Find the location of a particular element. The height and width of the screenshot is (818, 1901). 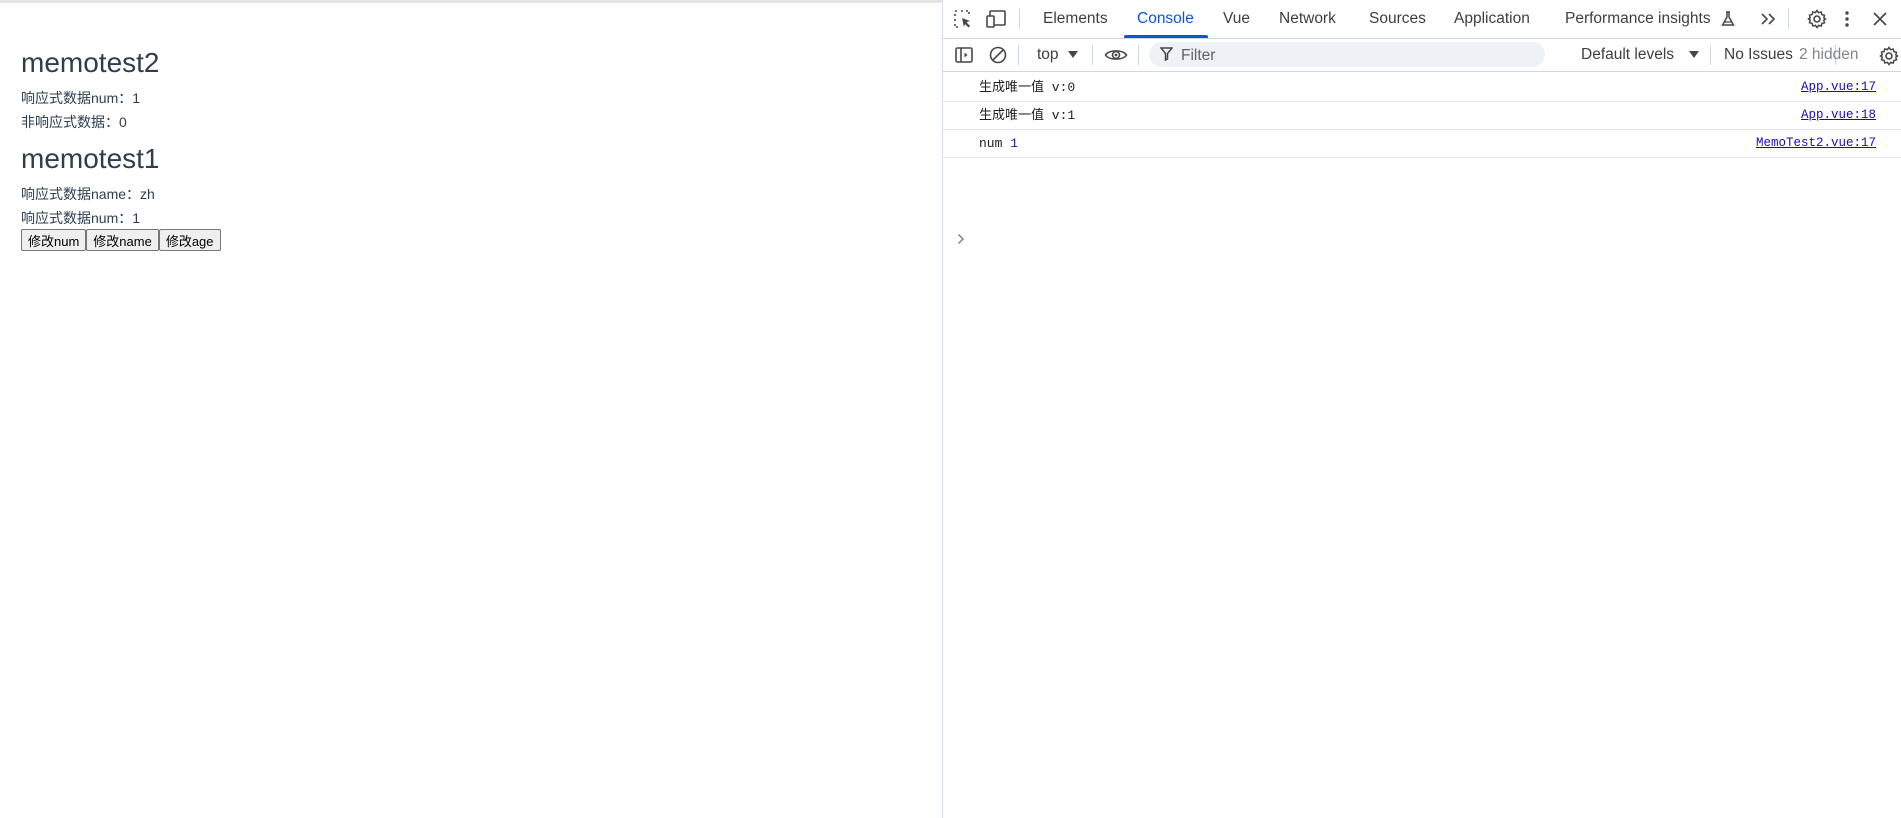

memotest1-heading: memotest1 is located at coordinates (90, 158).